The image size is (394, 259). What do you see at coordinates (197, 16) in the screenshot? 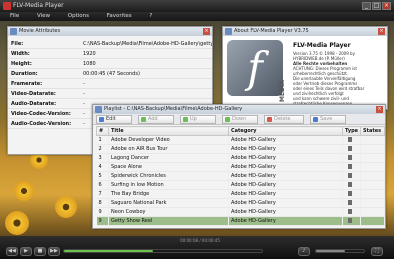
I see `menu-bar: File View Options Favorites ?` at bounding box center [197, 16].